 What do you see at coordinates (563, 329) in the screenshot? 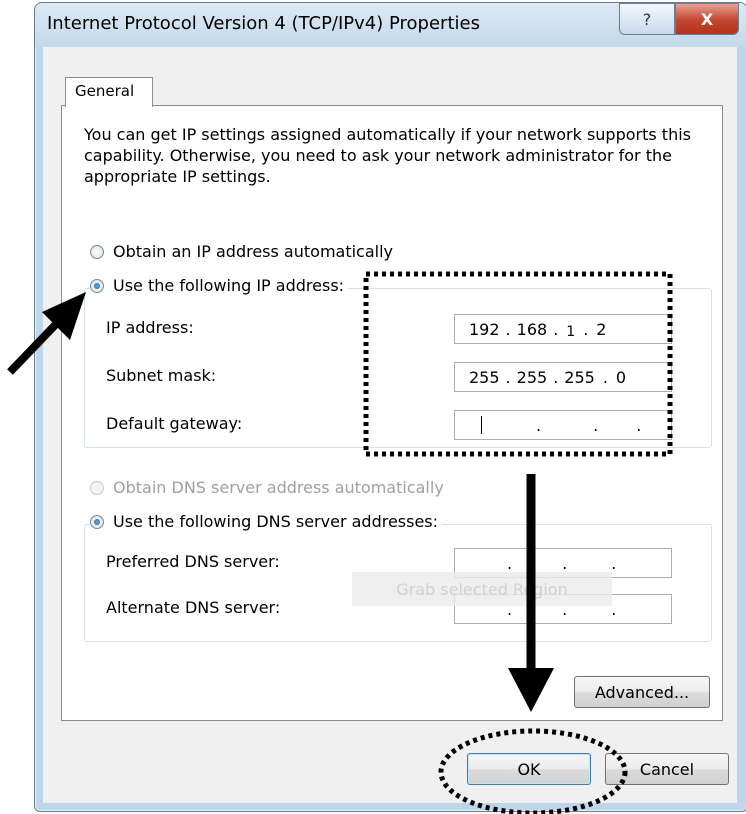
I see `ip-address-field: 192 . 168 .1 .2` at bounding box center [563, 329].